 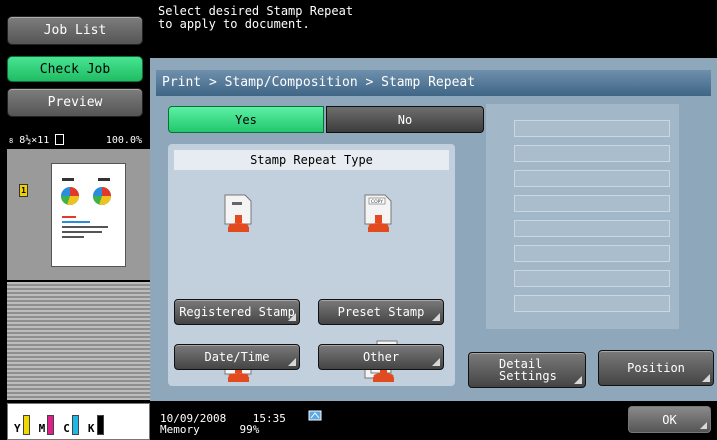 I want to click on zoom-ratio: 100.0%, so click(x=123, y=140).